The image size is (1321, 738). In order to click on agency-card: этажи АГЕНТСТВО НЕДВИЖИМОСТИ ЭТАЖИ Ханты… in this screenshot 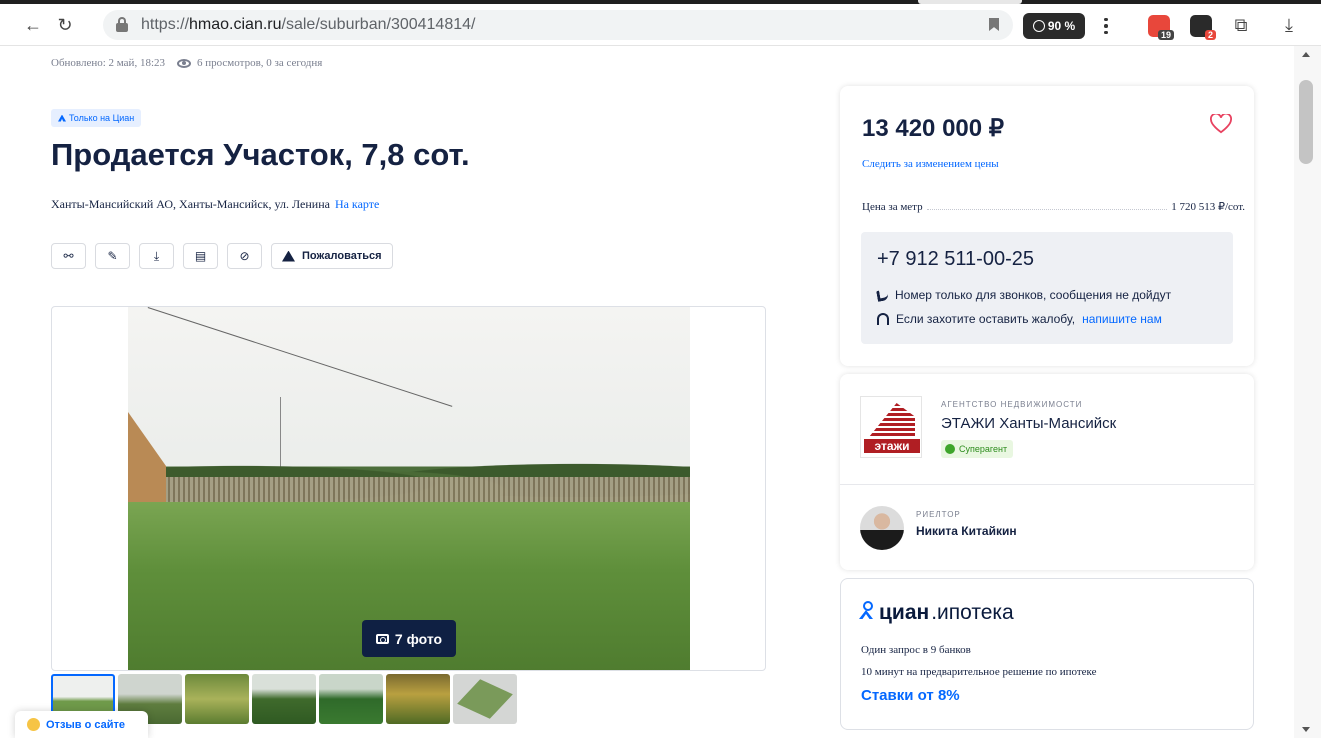, I will do `click(1047, 472)`.